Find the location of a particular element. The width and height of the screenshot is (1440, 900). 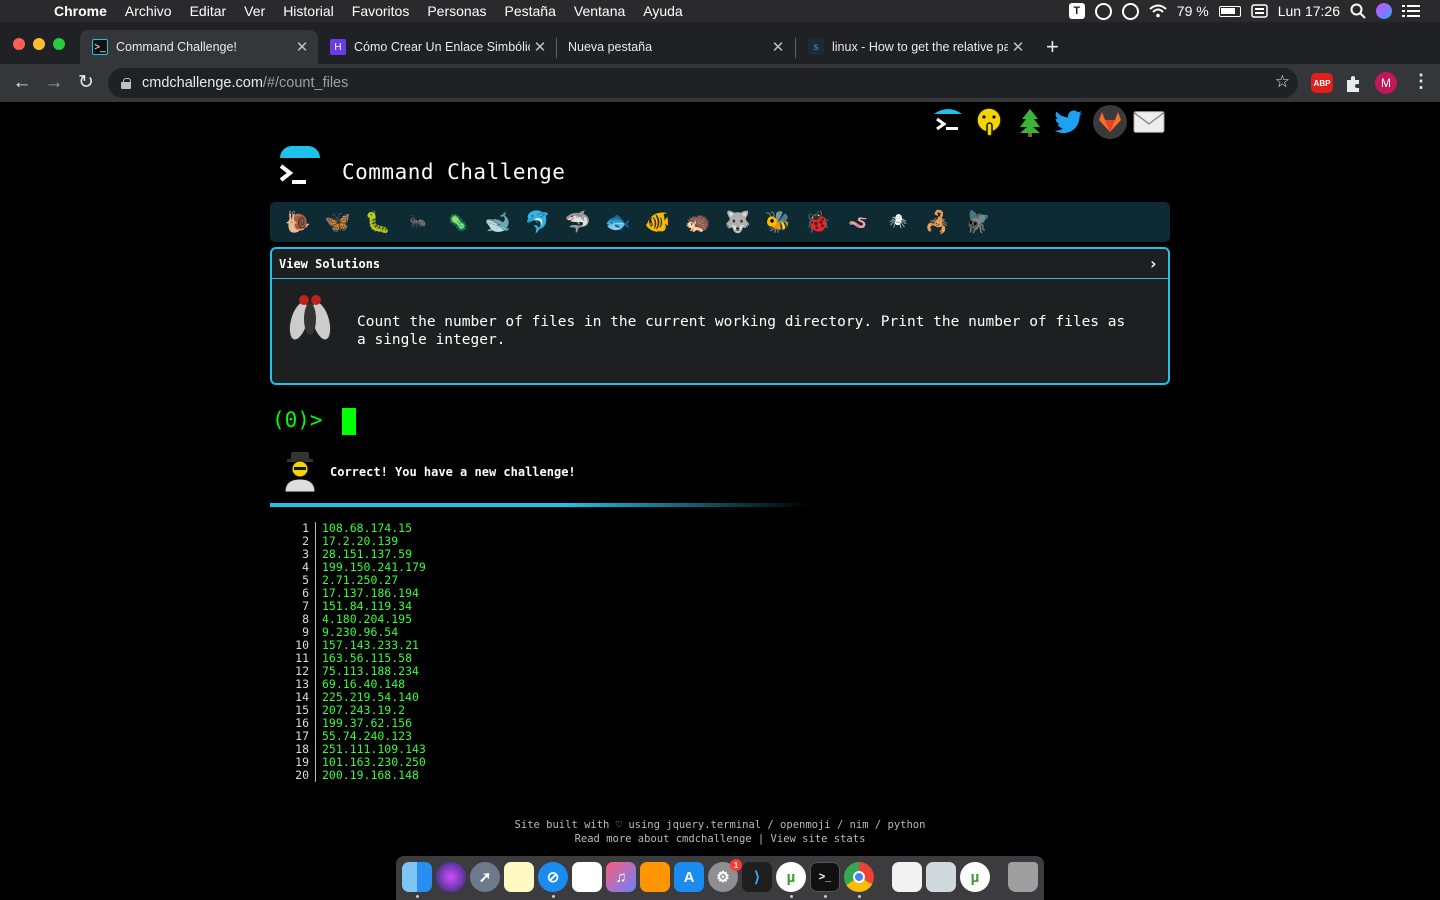

wordpress-icon is located at coordinates (1130, 11).